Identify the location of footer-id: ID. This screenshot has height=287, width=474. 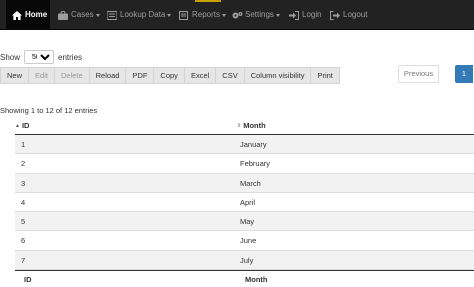
(28, 280).